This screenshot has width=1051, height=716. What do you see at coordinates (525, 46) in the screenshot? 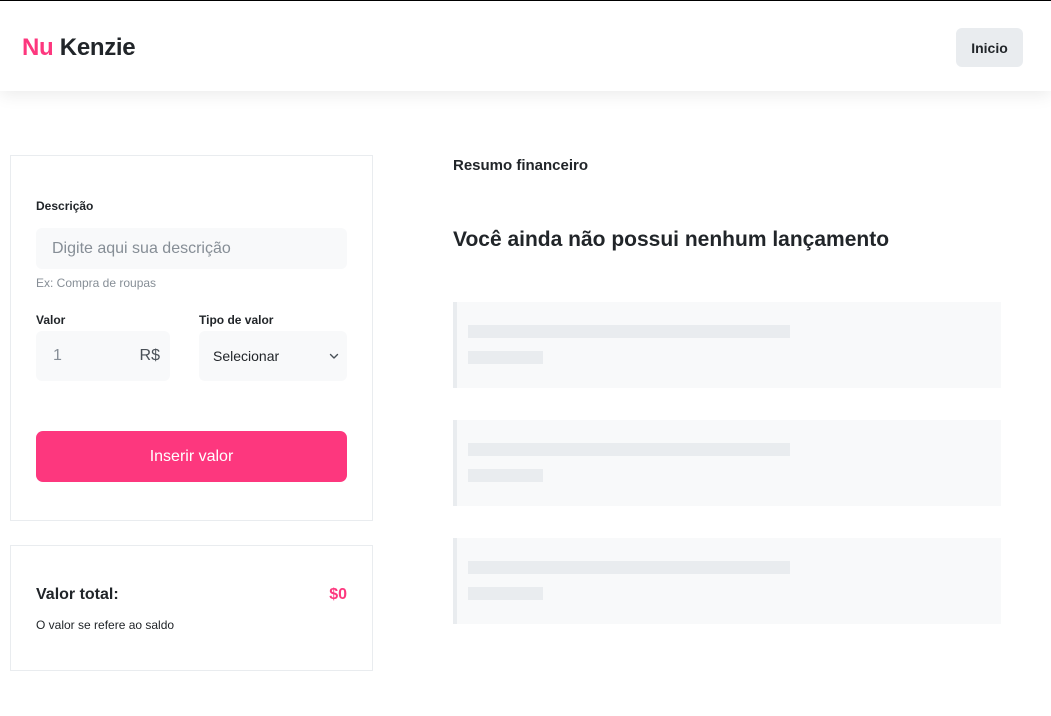
I see `app-header: Nu Kenzie Inicio` at bounding box center [525, 46].